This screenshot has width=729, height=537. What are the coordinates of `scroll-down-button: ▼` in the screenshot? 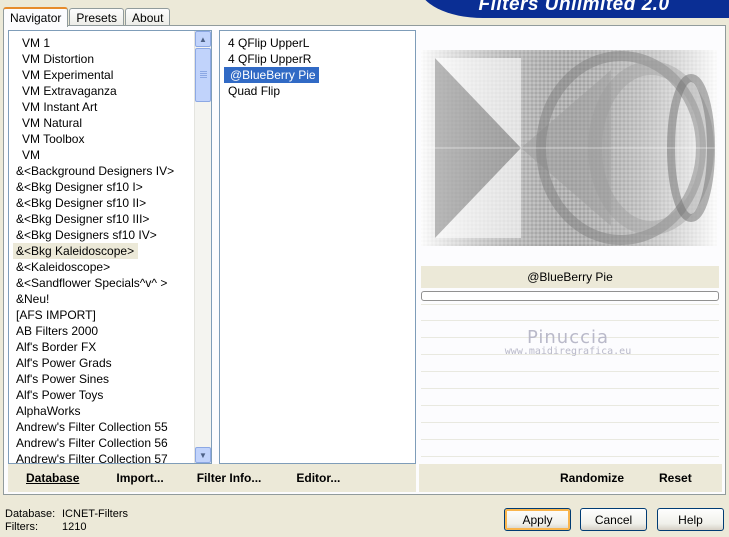 It's located at (203, 455).